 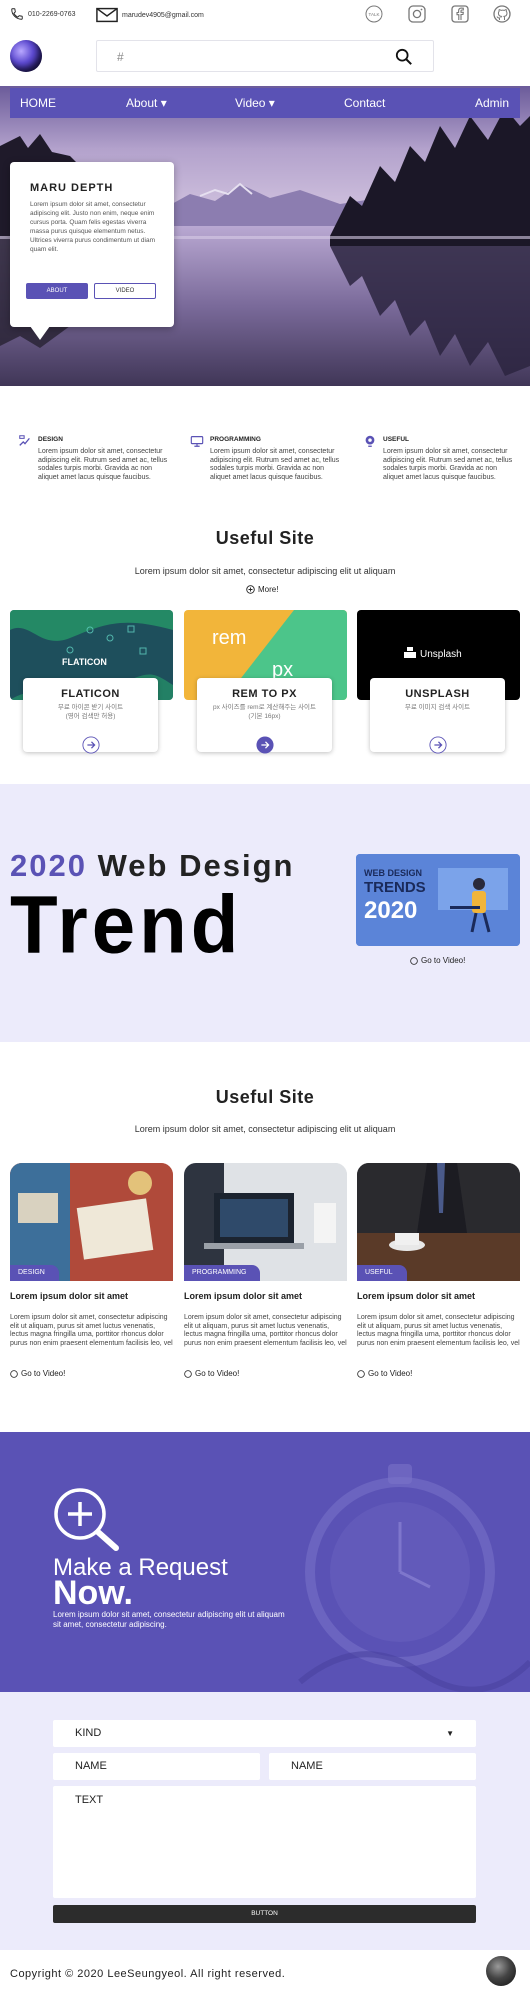 What do you see at coordinates (93, 1593) in the screenshot?
I see `request-line2: Now.` at bounding box center [93, 1593].